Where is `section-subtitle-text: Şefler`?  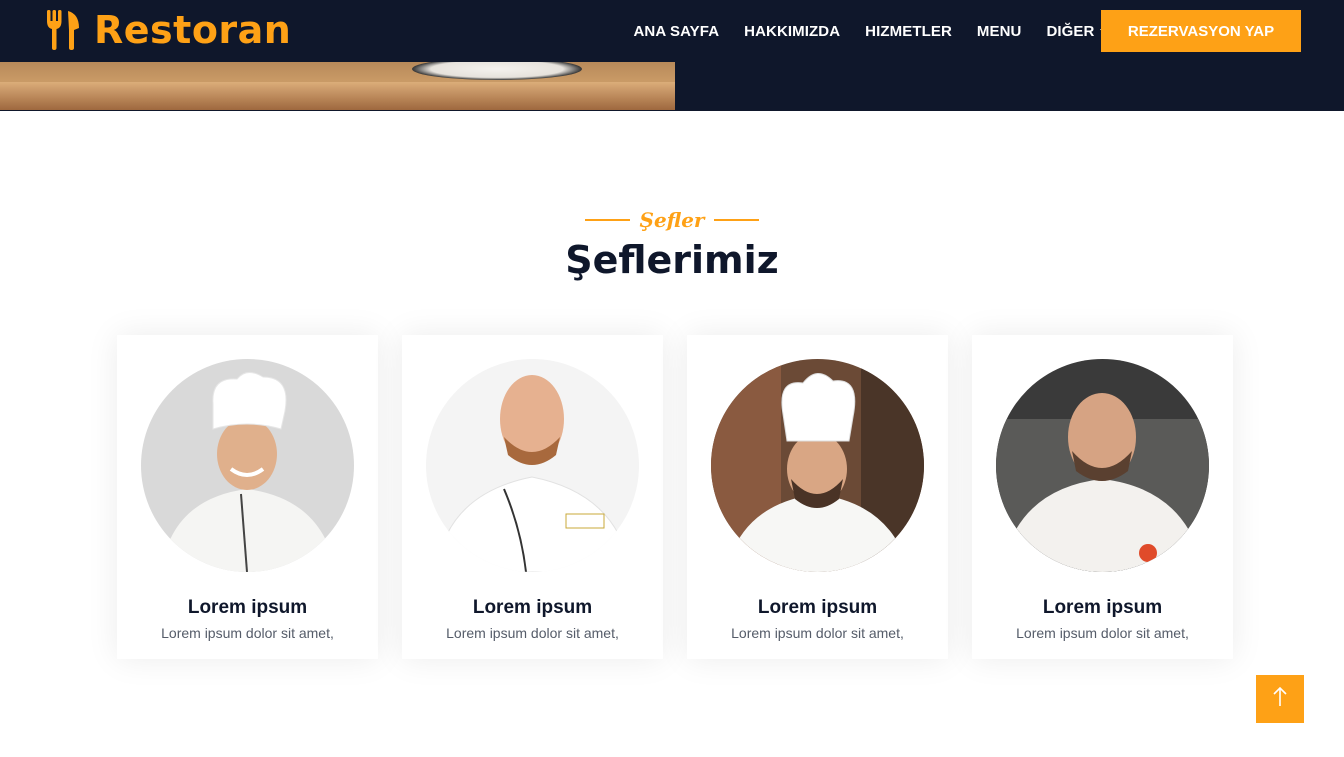
section-subtitle-text: Şefler is located at coordinates (672, 220).